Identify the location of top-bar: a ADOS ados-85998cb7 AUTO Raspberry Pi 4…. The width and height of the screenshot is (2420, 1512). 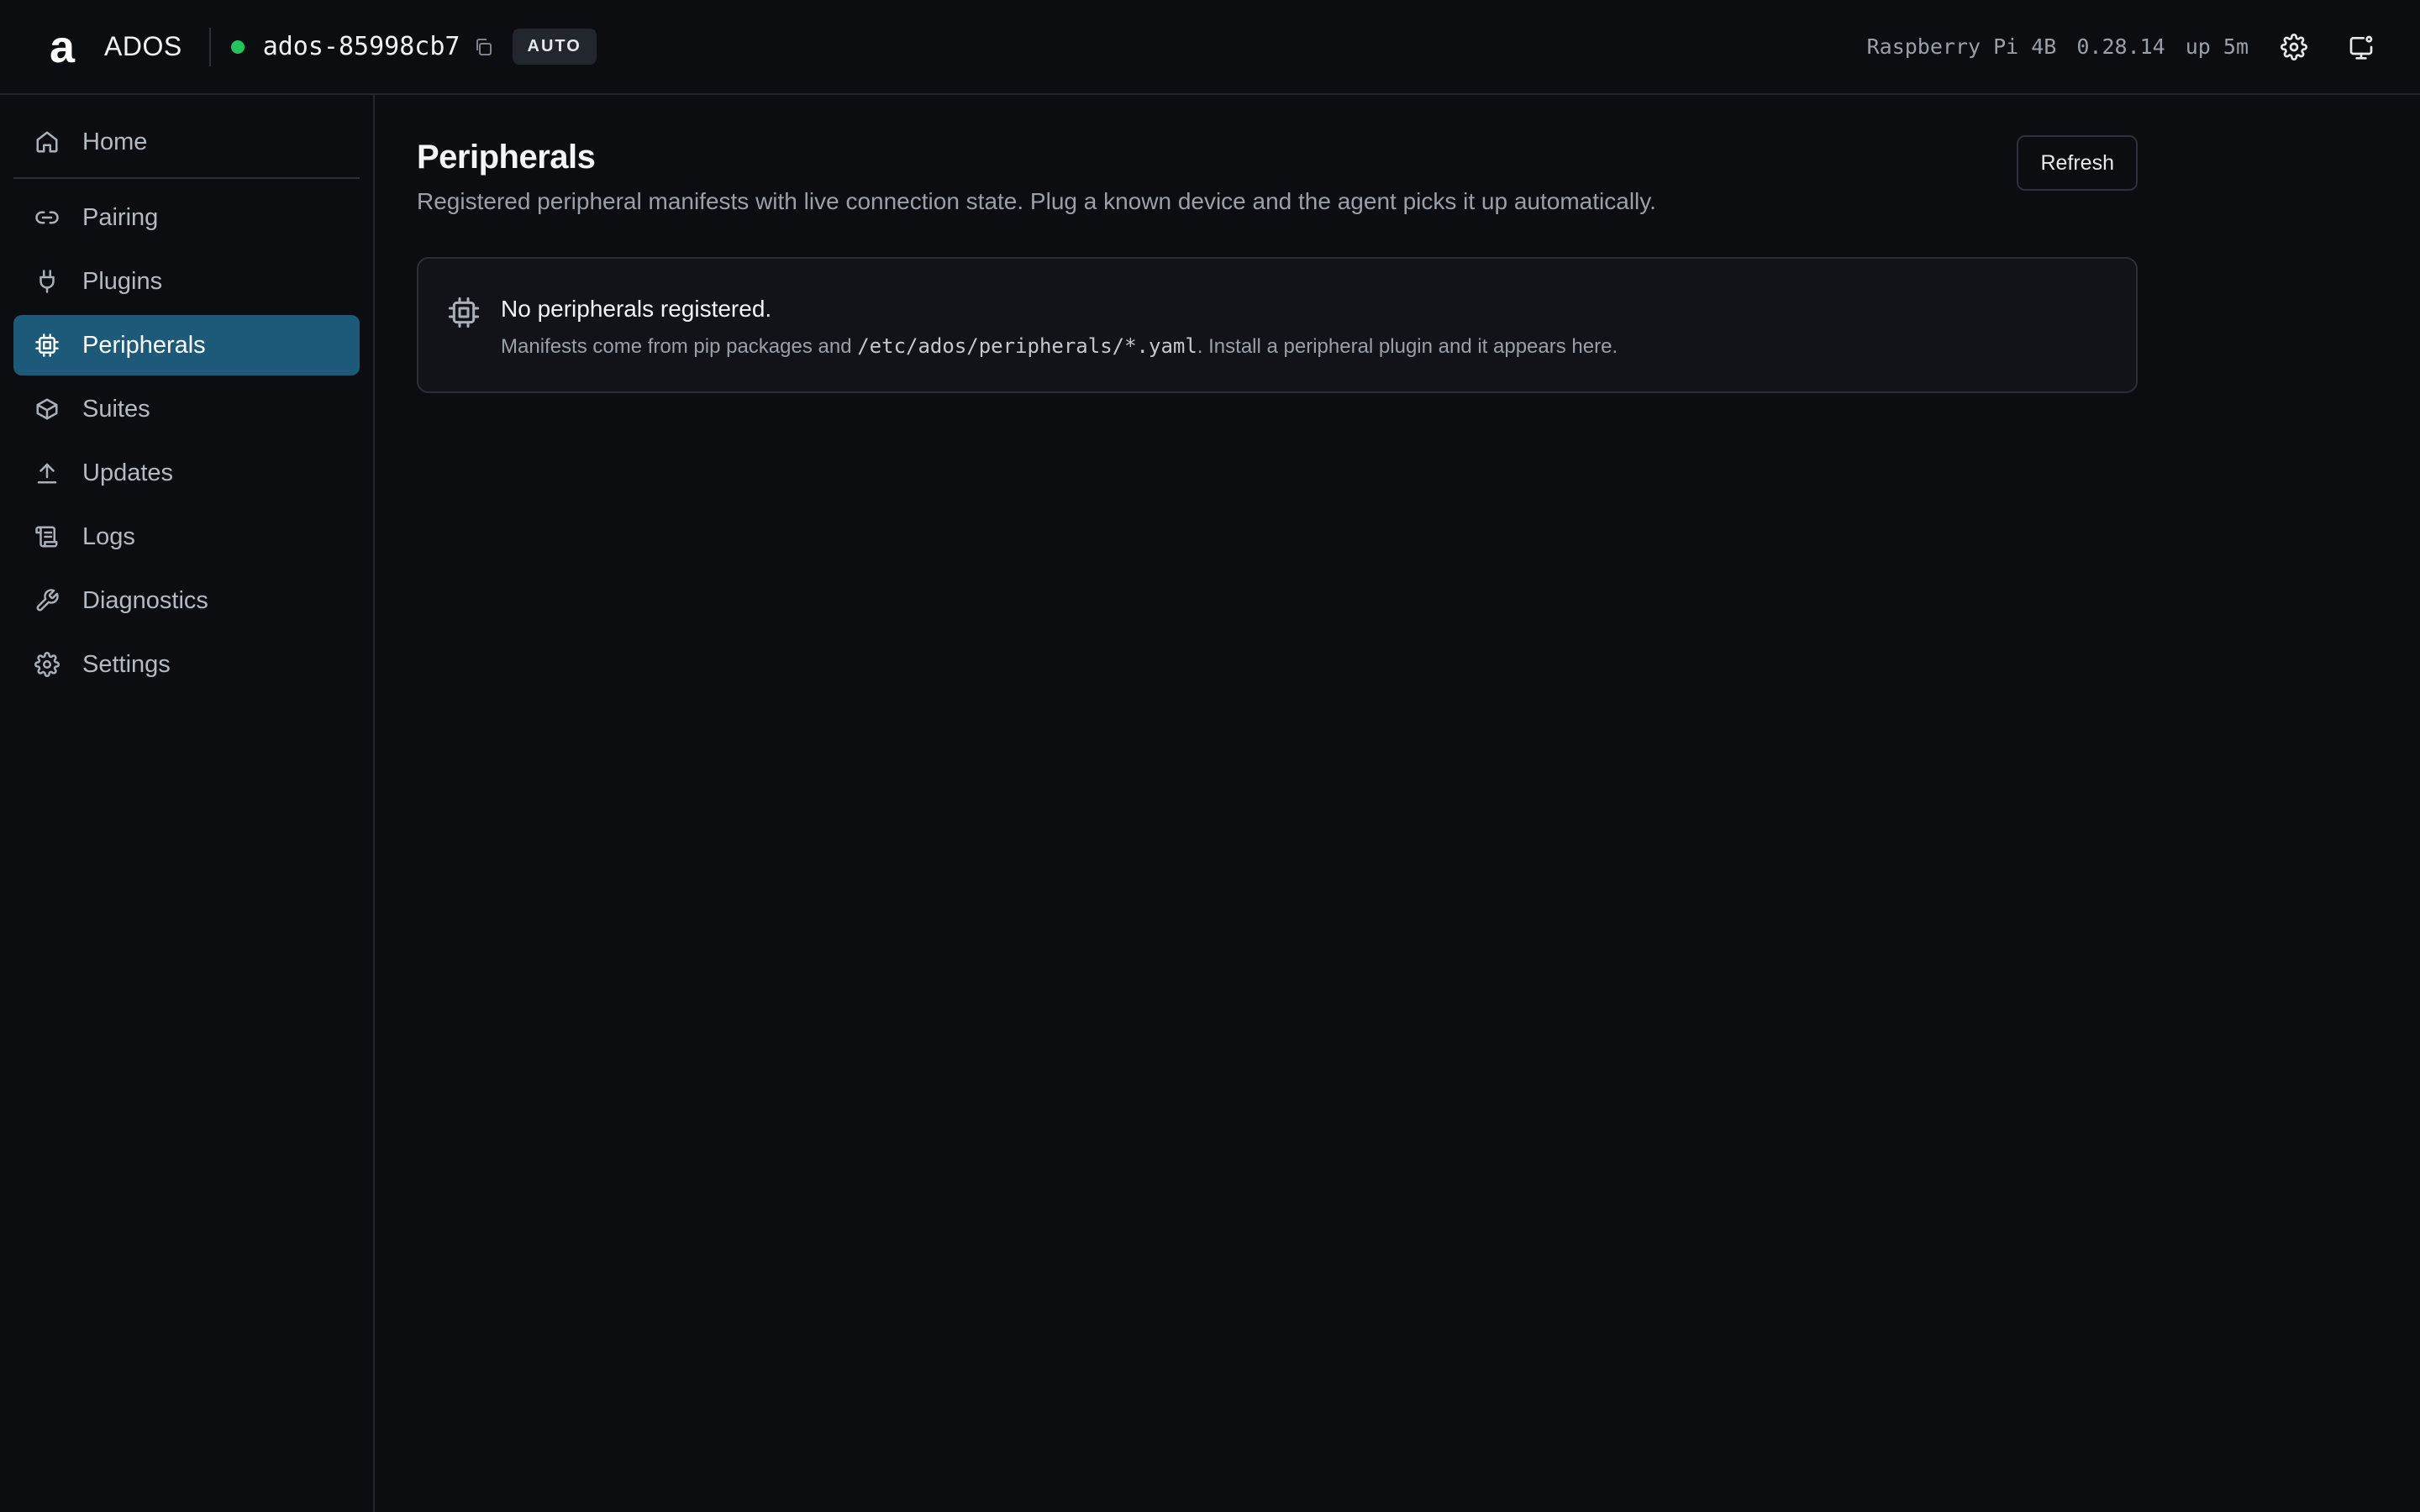
(1210, 47).